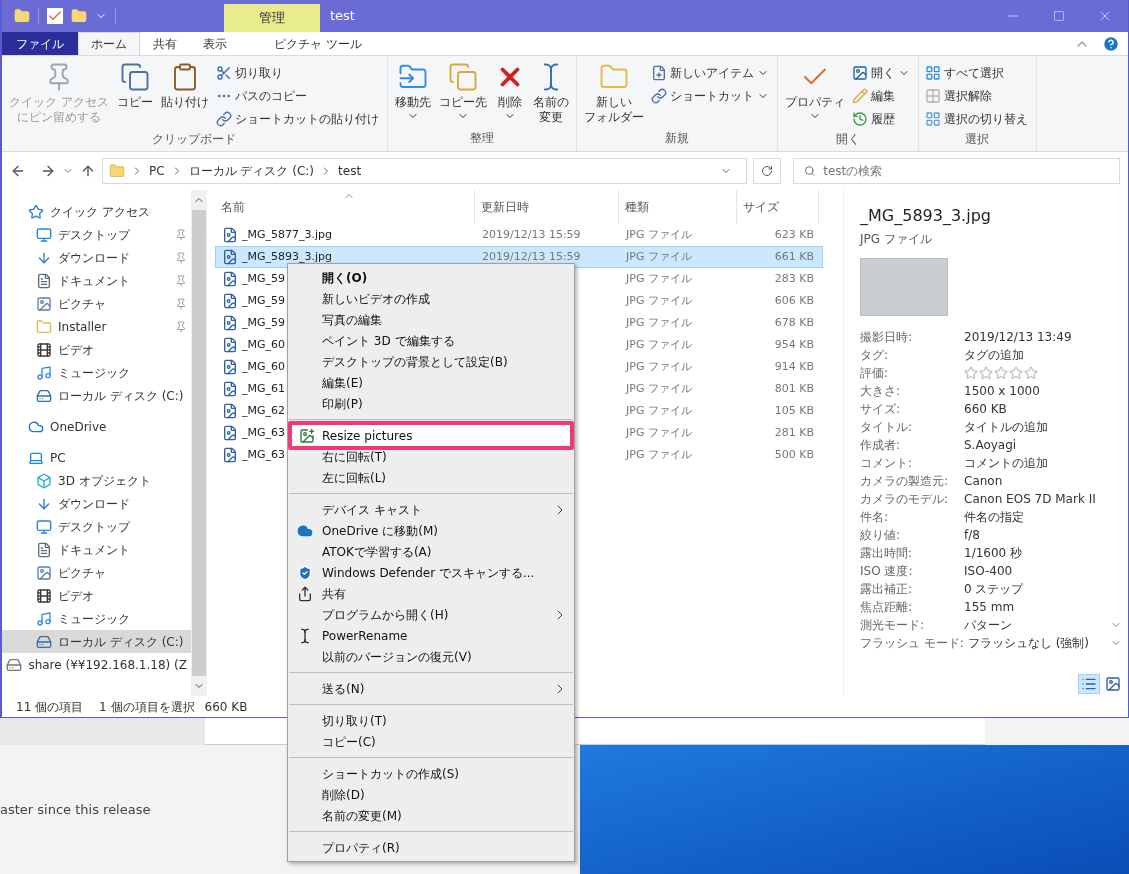 The height and width of the screenshot is (874, 1129). Describe the element at coordinates (994, 517) in the screenshot. I see `property-value: 件名の指定` at that location.